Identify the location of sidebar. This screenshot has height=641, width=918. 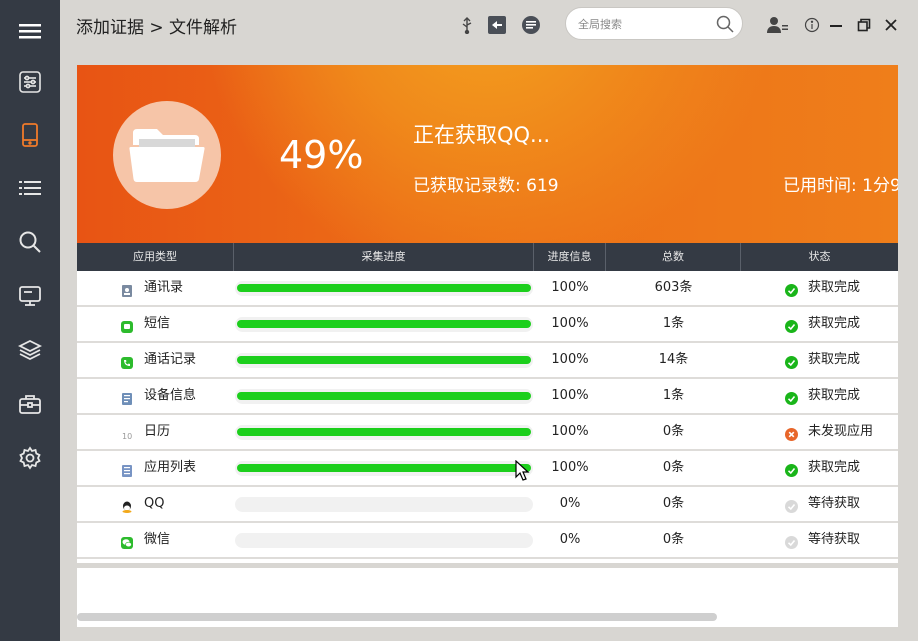
(30, 320).